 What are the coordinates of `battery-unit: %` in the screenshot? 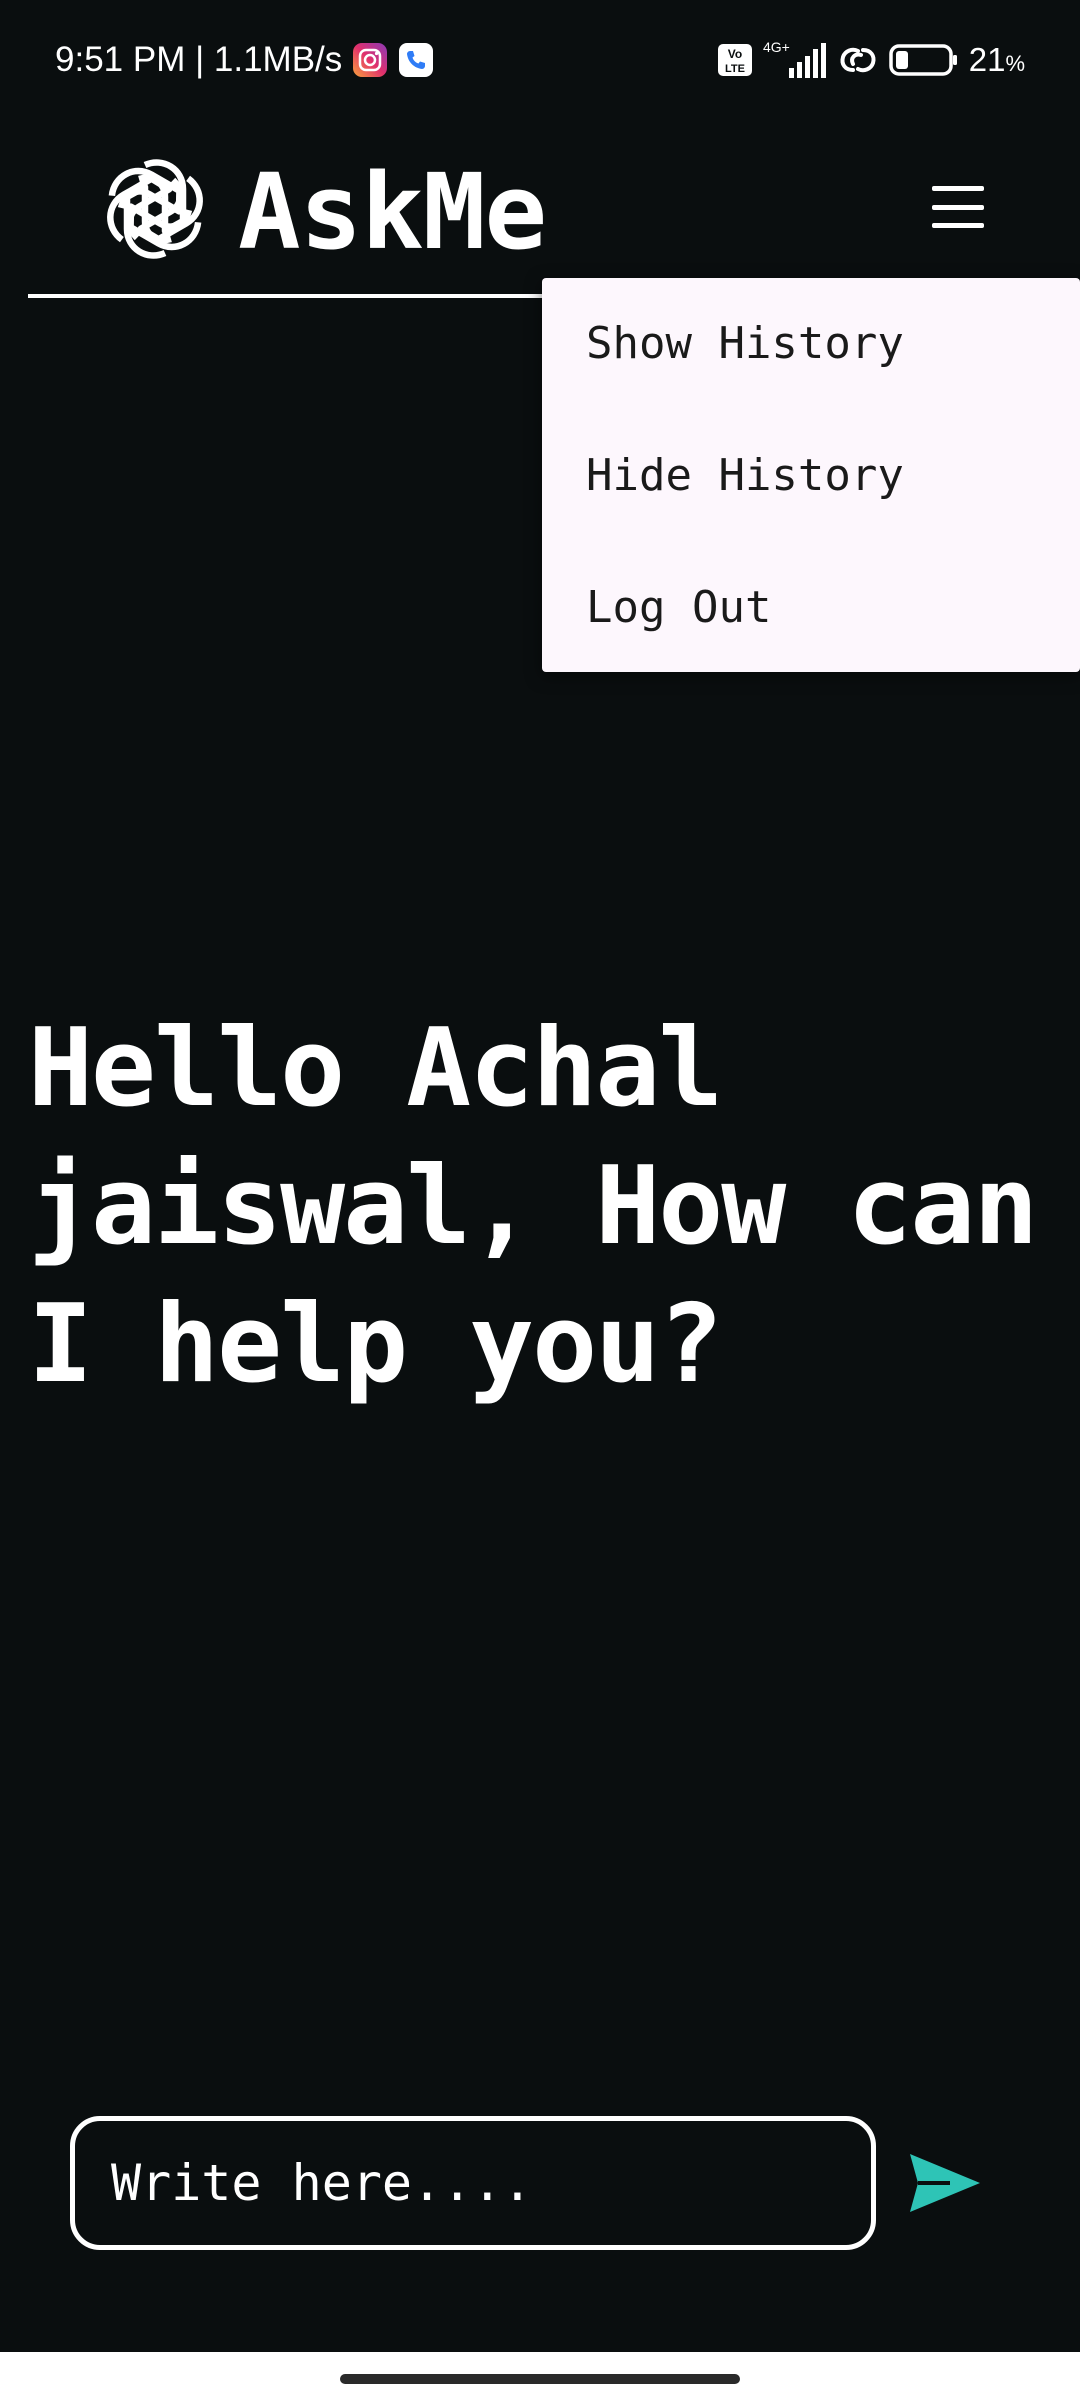 It's located at (1015, 63).